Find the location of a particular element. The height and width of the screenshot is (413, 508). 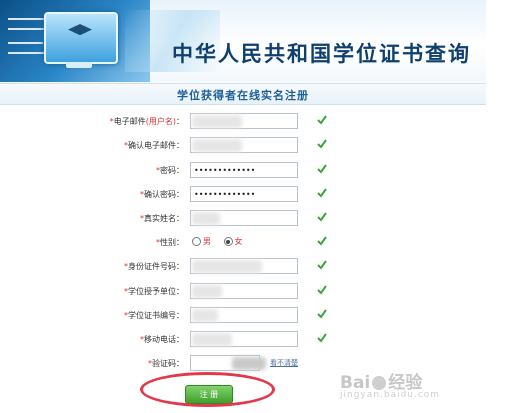

paw-icon is located at coordinates (379, 383).